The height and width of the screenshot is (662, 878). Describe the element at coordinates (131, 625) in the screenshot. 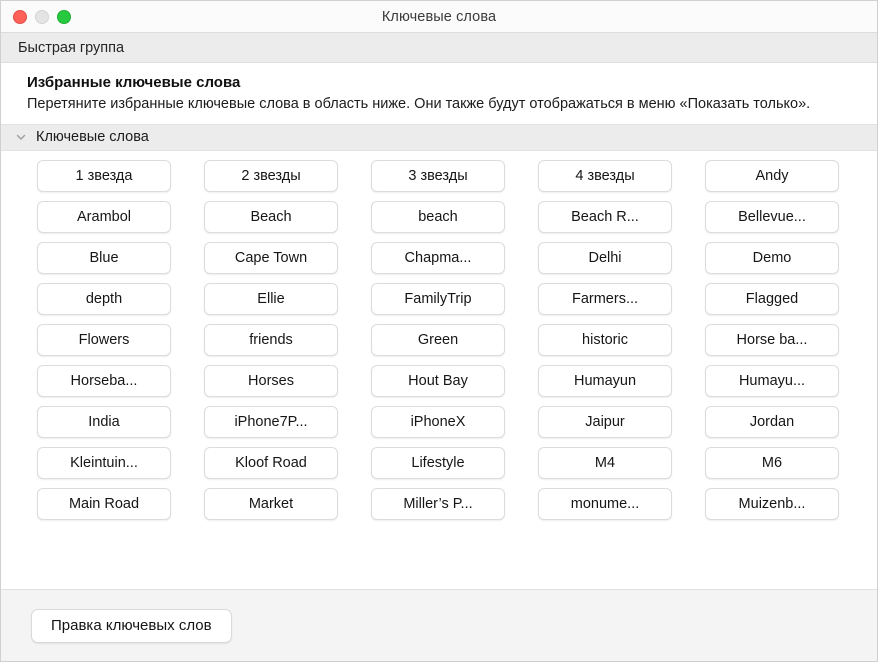

I see `edit-keywords-button: Правка ключевых слов` at that location.